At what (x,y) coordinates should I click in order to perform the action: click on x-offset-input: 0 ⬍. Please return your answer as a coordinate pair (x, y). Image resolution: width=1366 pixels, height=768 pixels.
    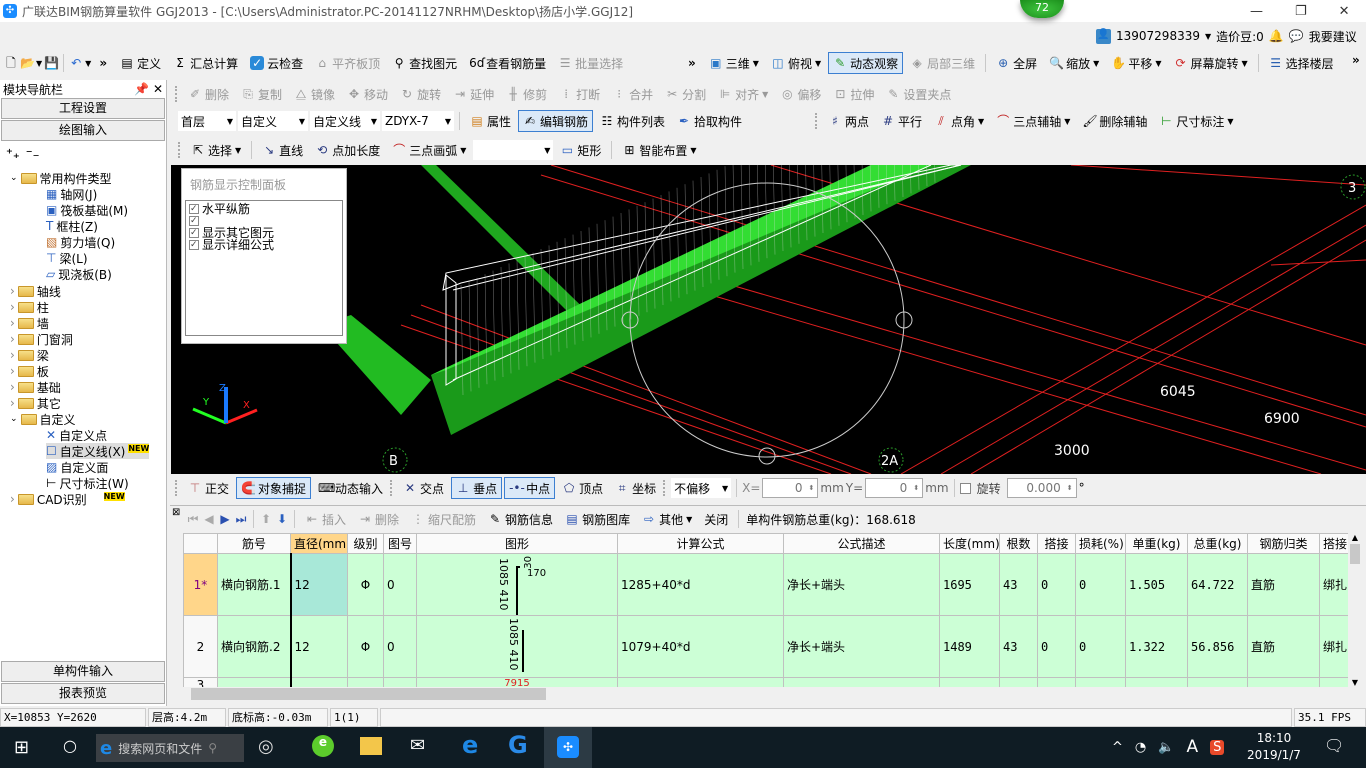
    Looking at the image, I should click on (790, 488).